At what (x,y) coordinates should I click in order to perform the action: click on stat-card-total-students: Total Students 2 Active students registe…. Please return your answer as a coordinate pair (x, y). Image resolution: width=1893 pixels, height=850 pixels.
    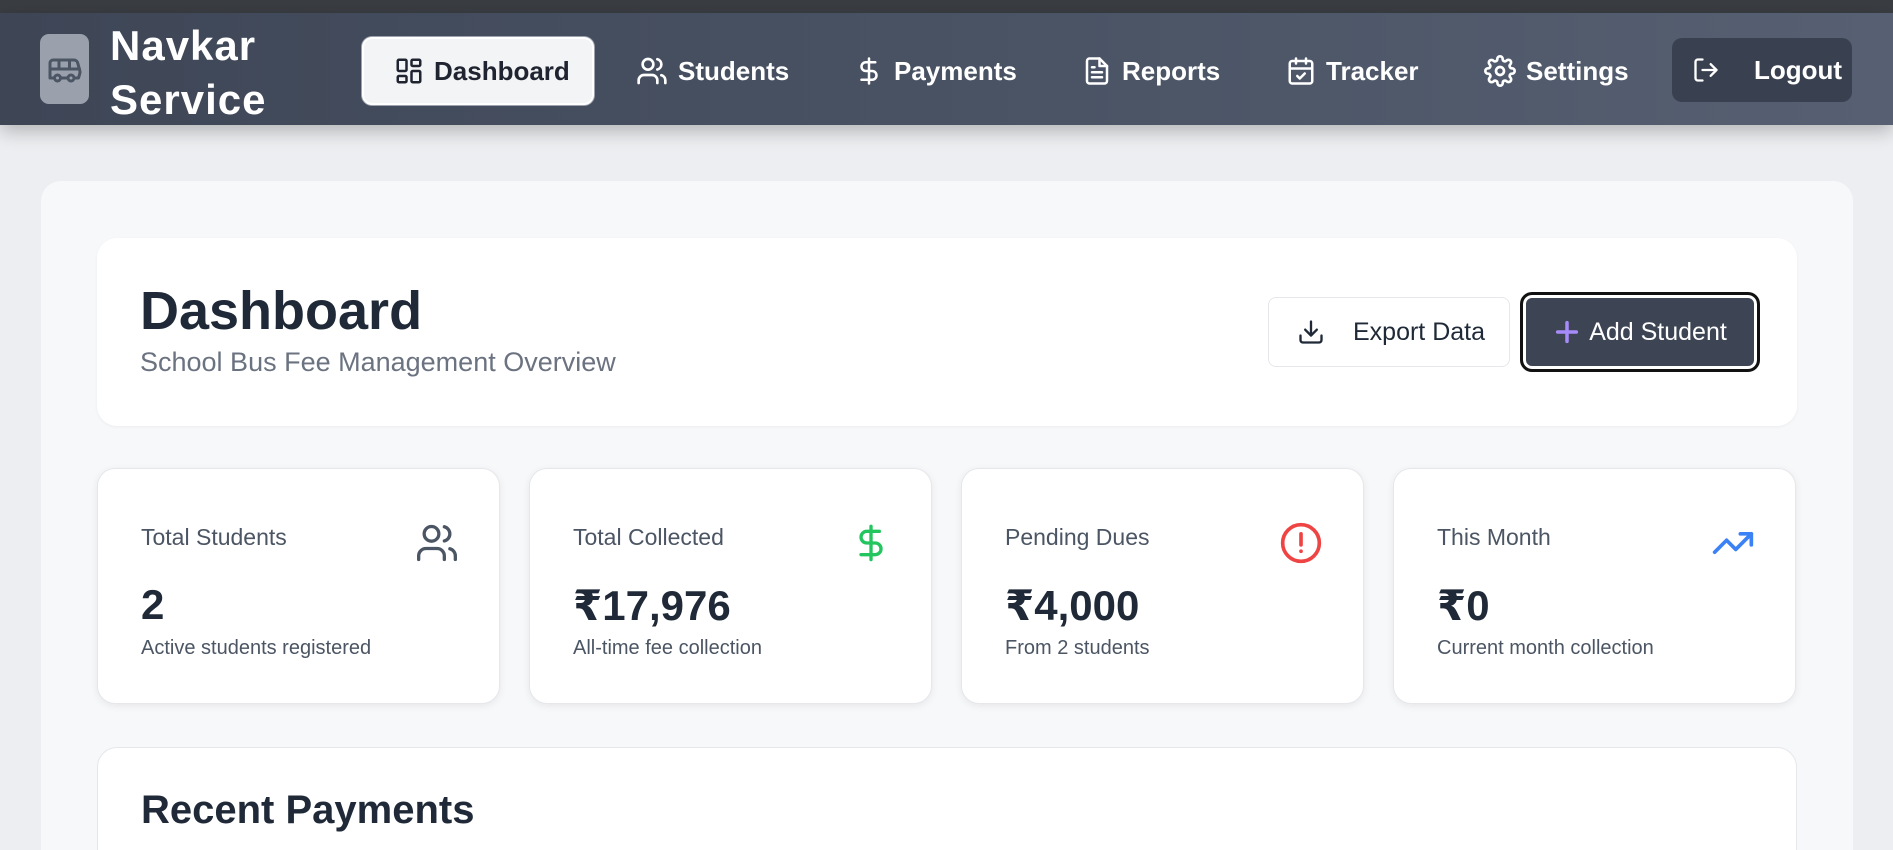
    Looking at the image, I should click on (298, 586).